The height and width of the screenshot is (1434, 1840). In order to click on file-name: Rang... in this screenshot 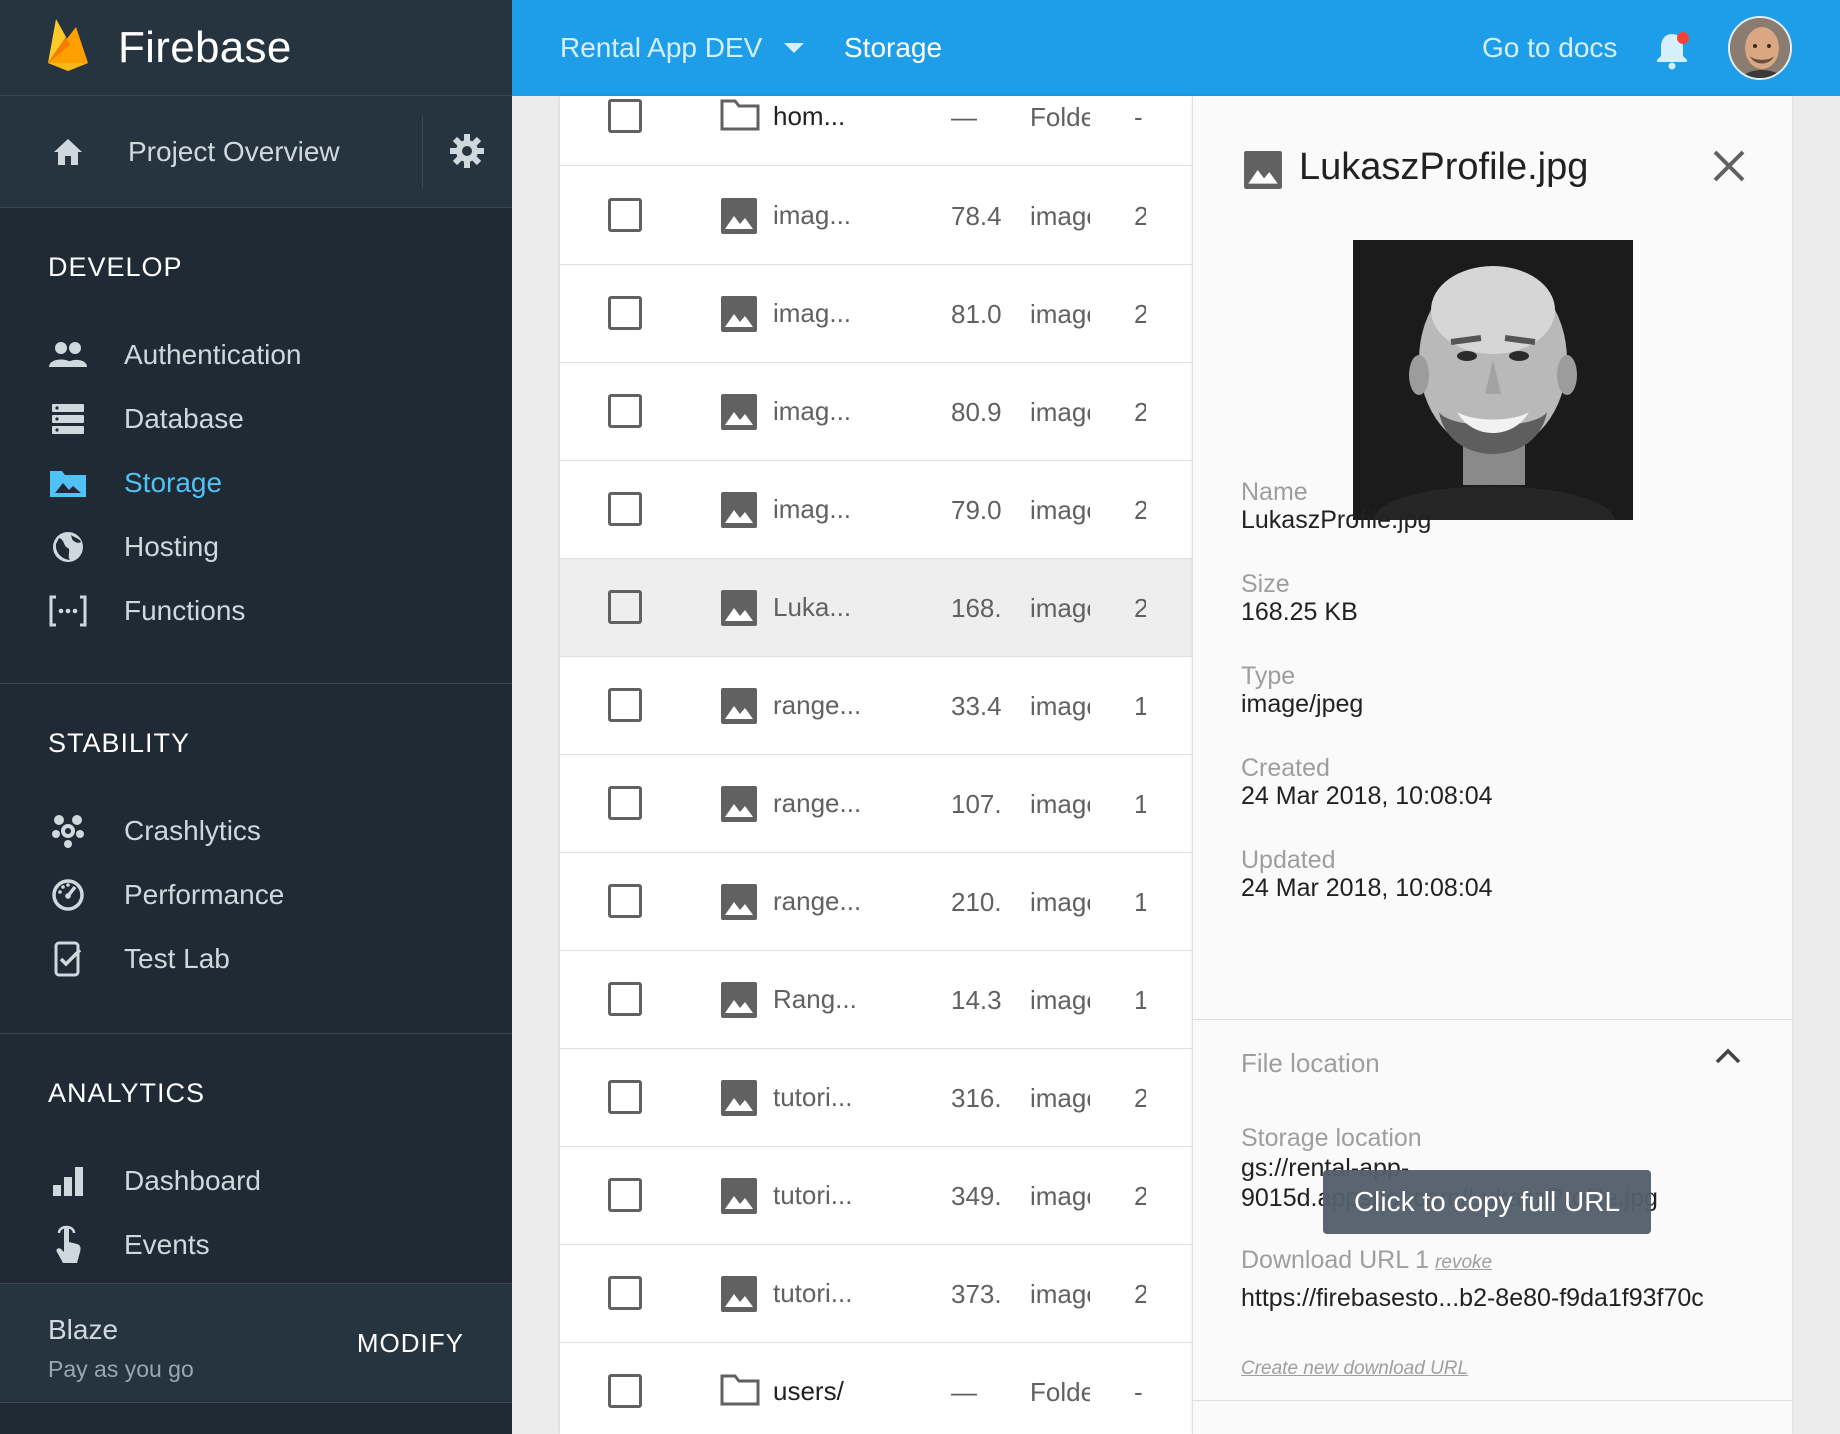, I will do `click(815, 999)`.